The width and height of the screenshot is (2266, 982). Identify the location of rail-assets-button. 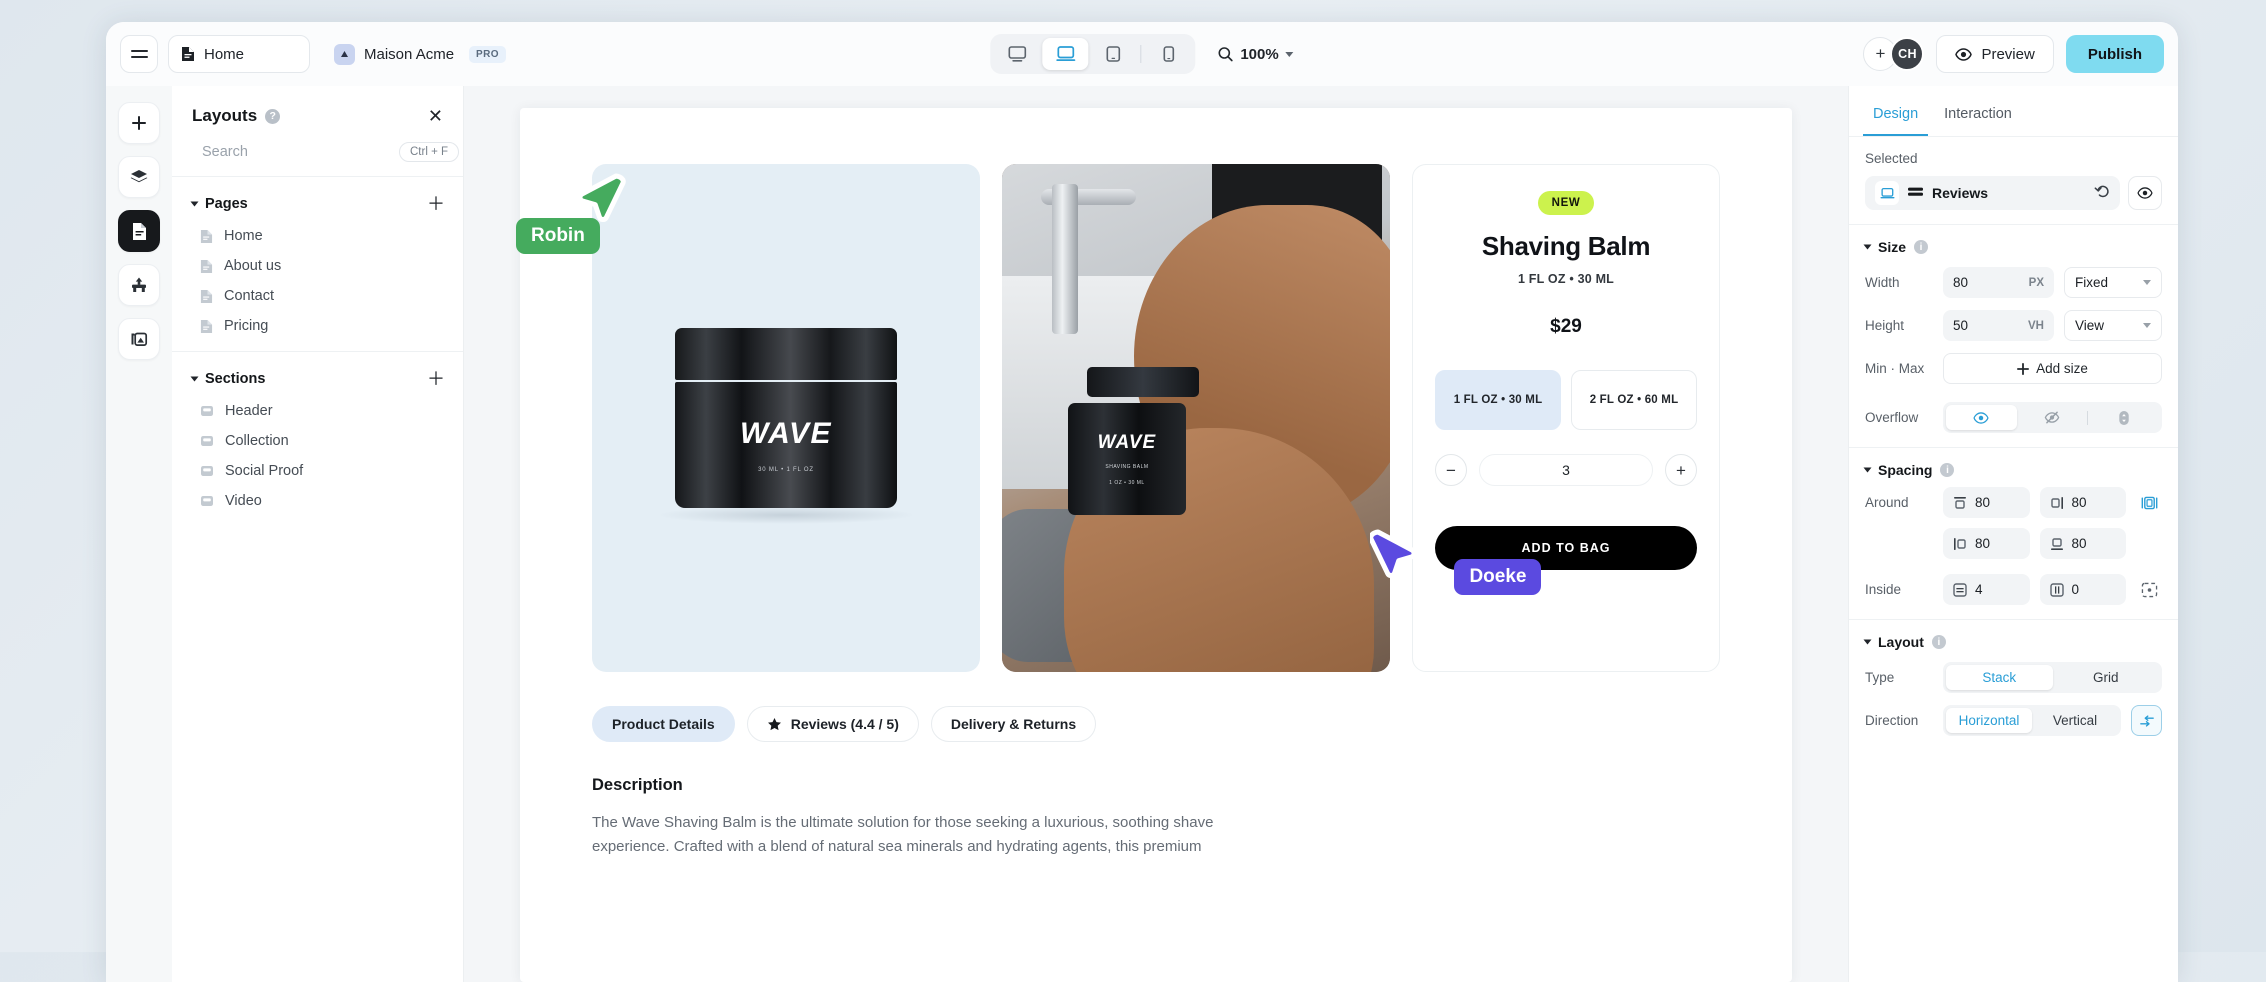
(139, 339).